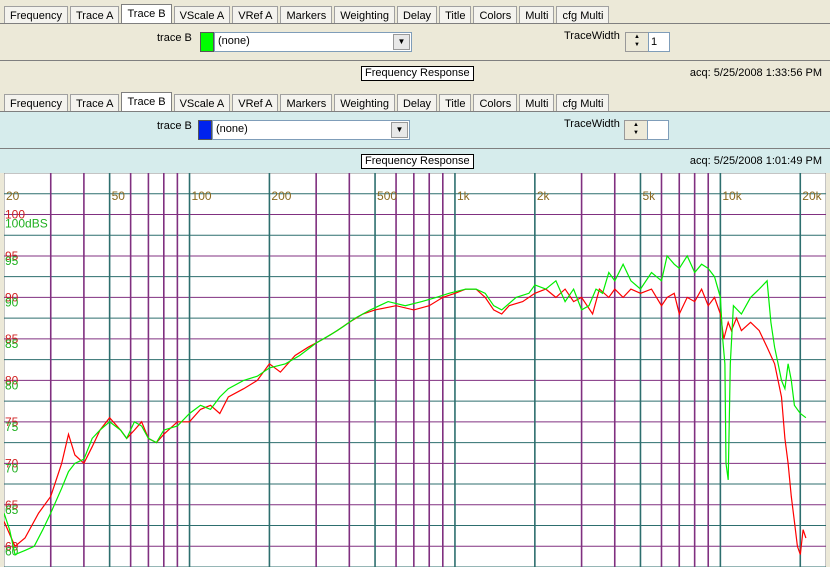 This screenshot has height=567, width=830. I want to click on y-tick-label-green: 75, so click(12, 427).